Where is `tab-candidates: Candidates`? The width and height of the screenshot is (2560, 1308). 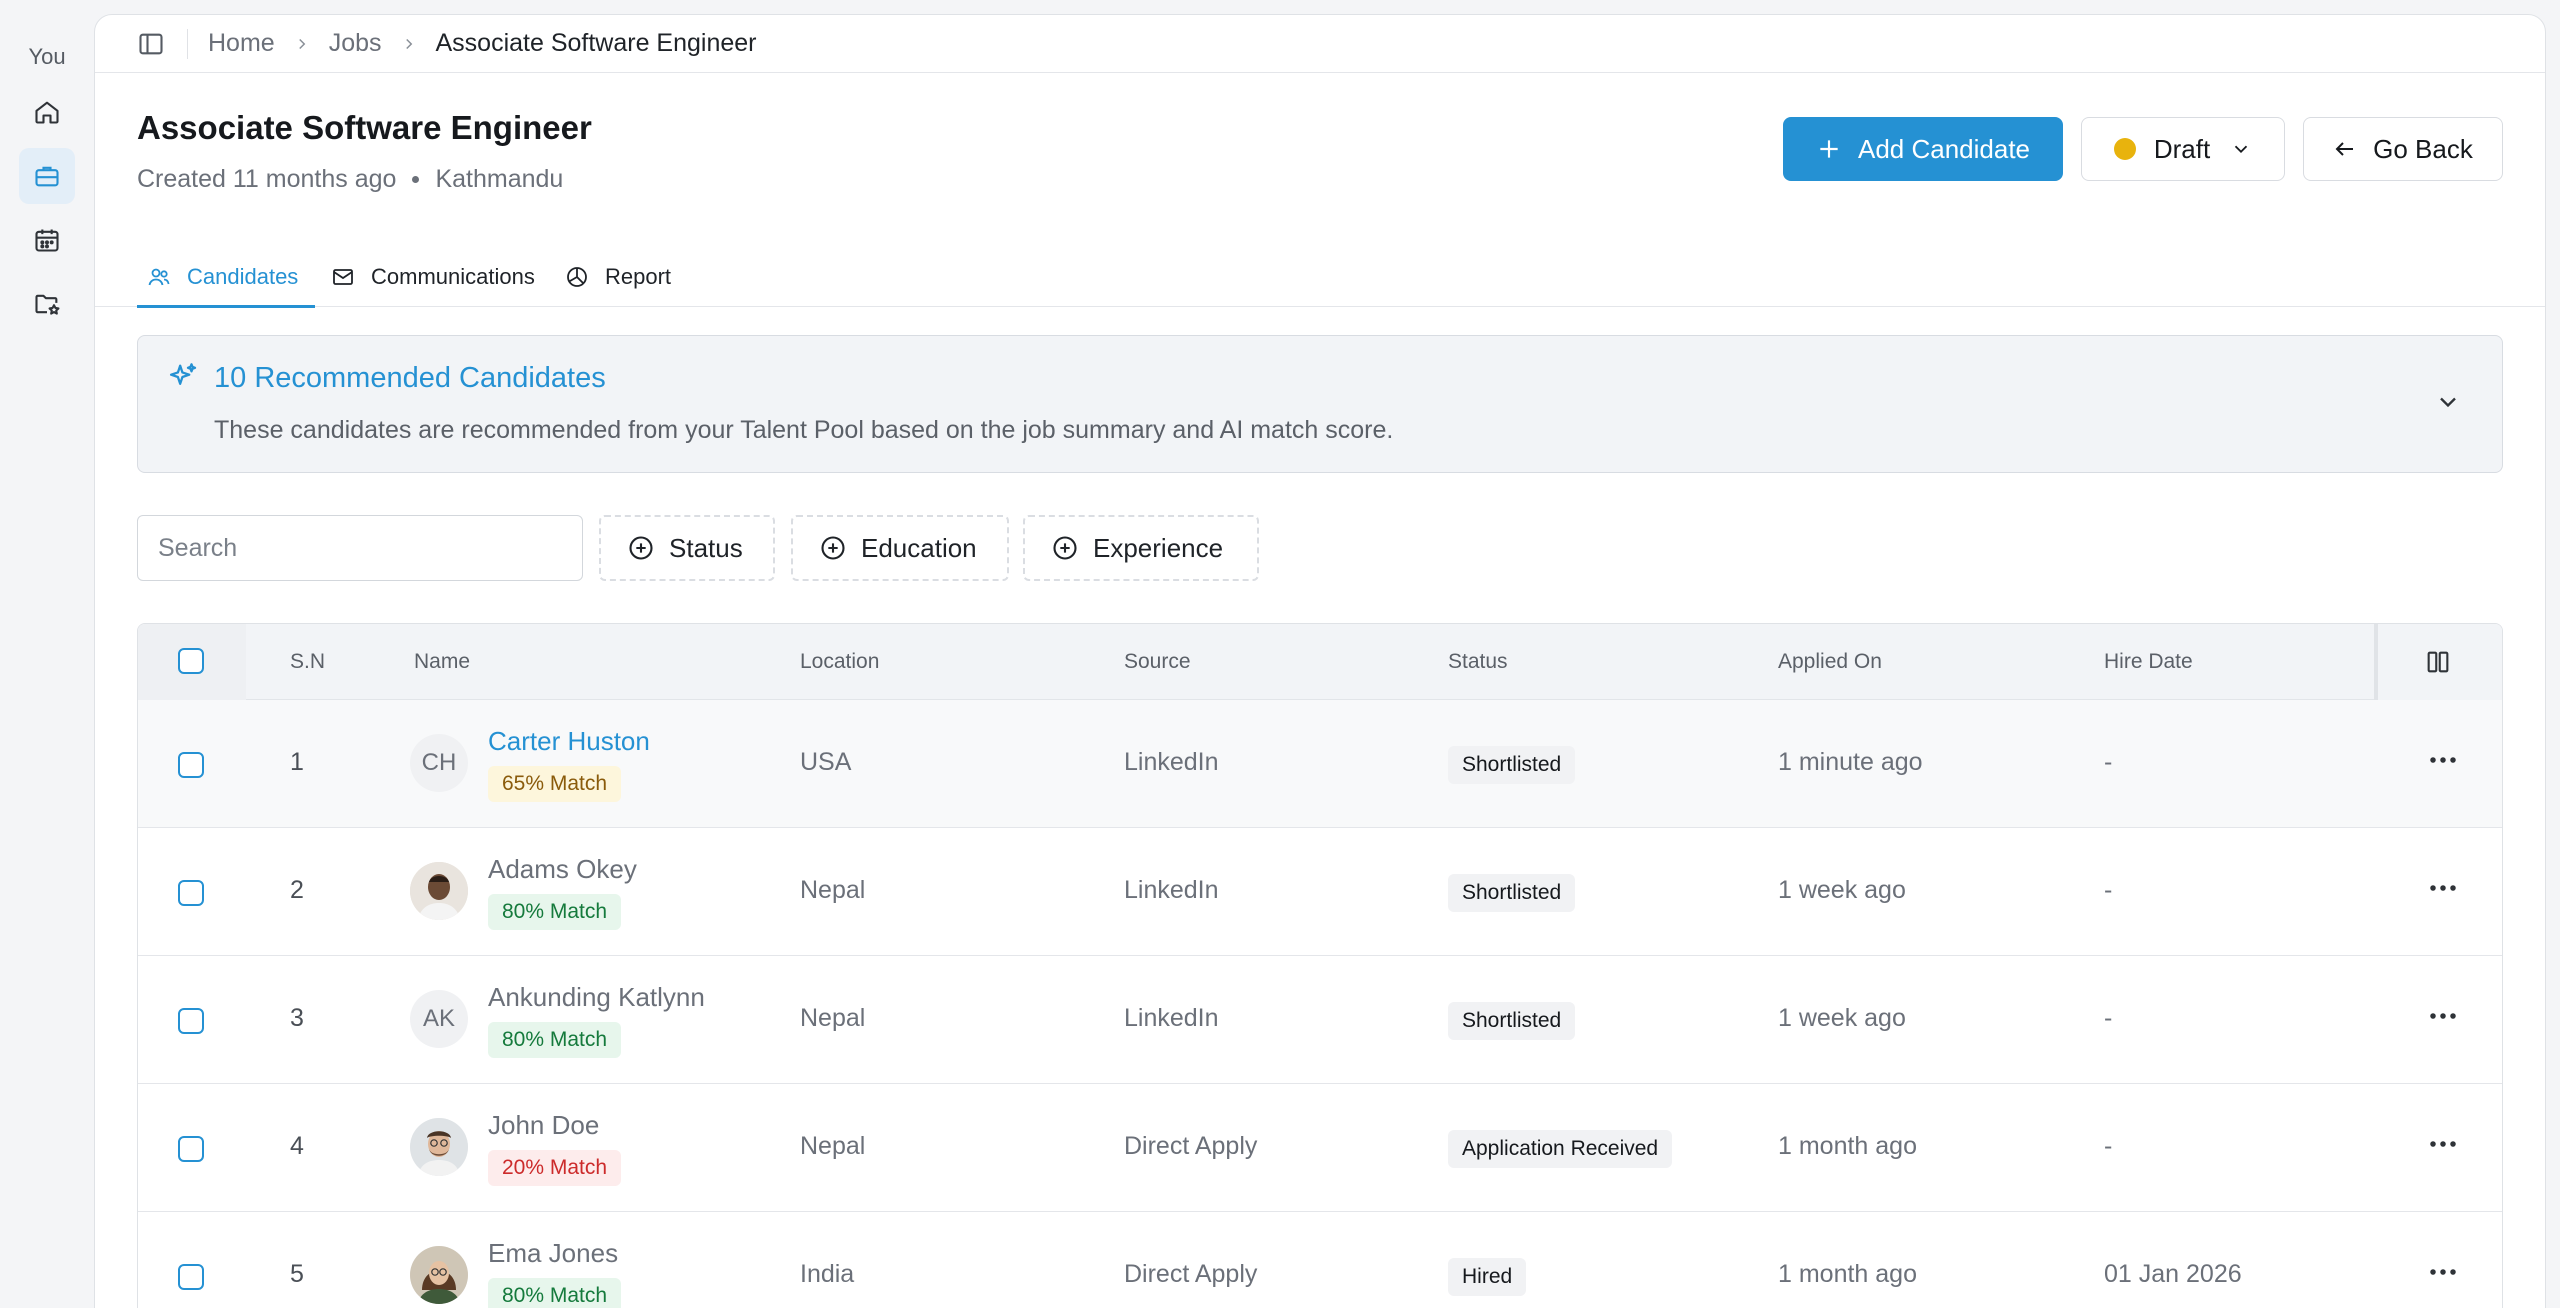
tab-candidates: Candidates is located at coordinates (226, 277).